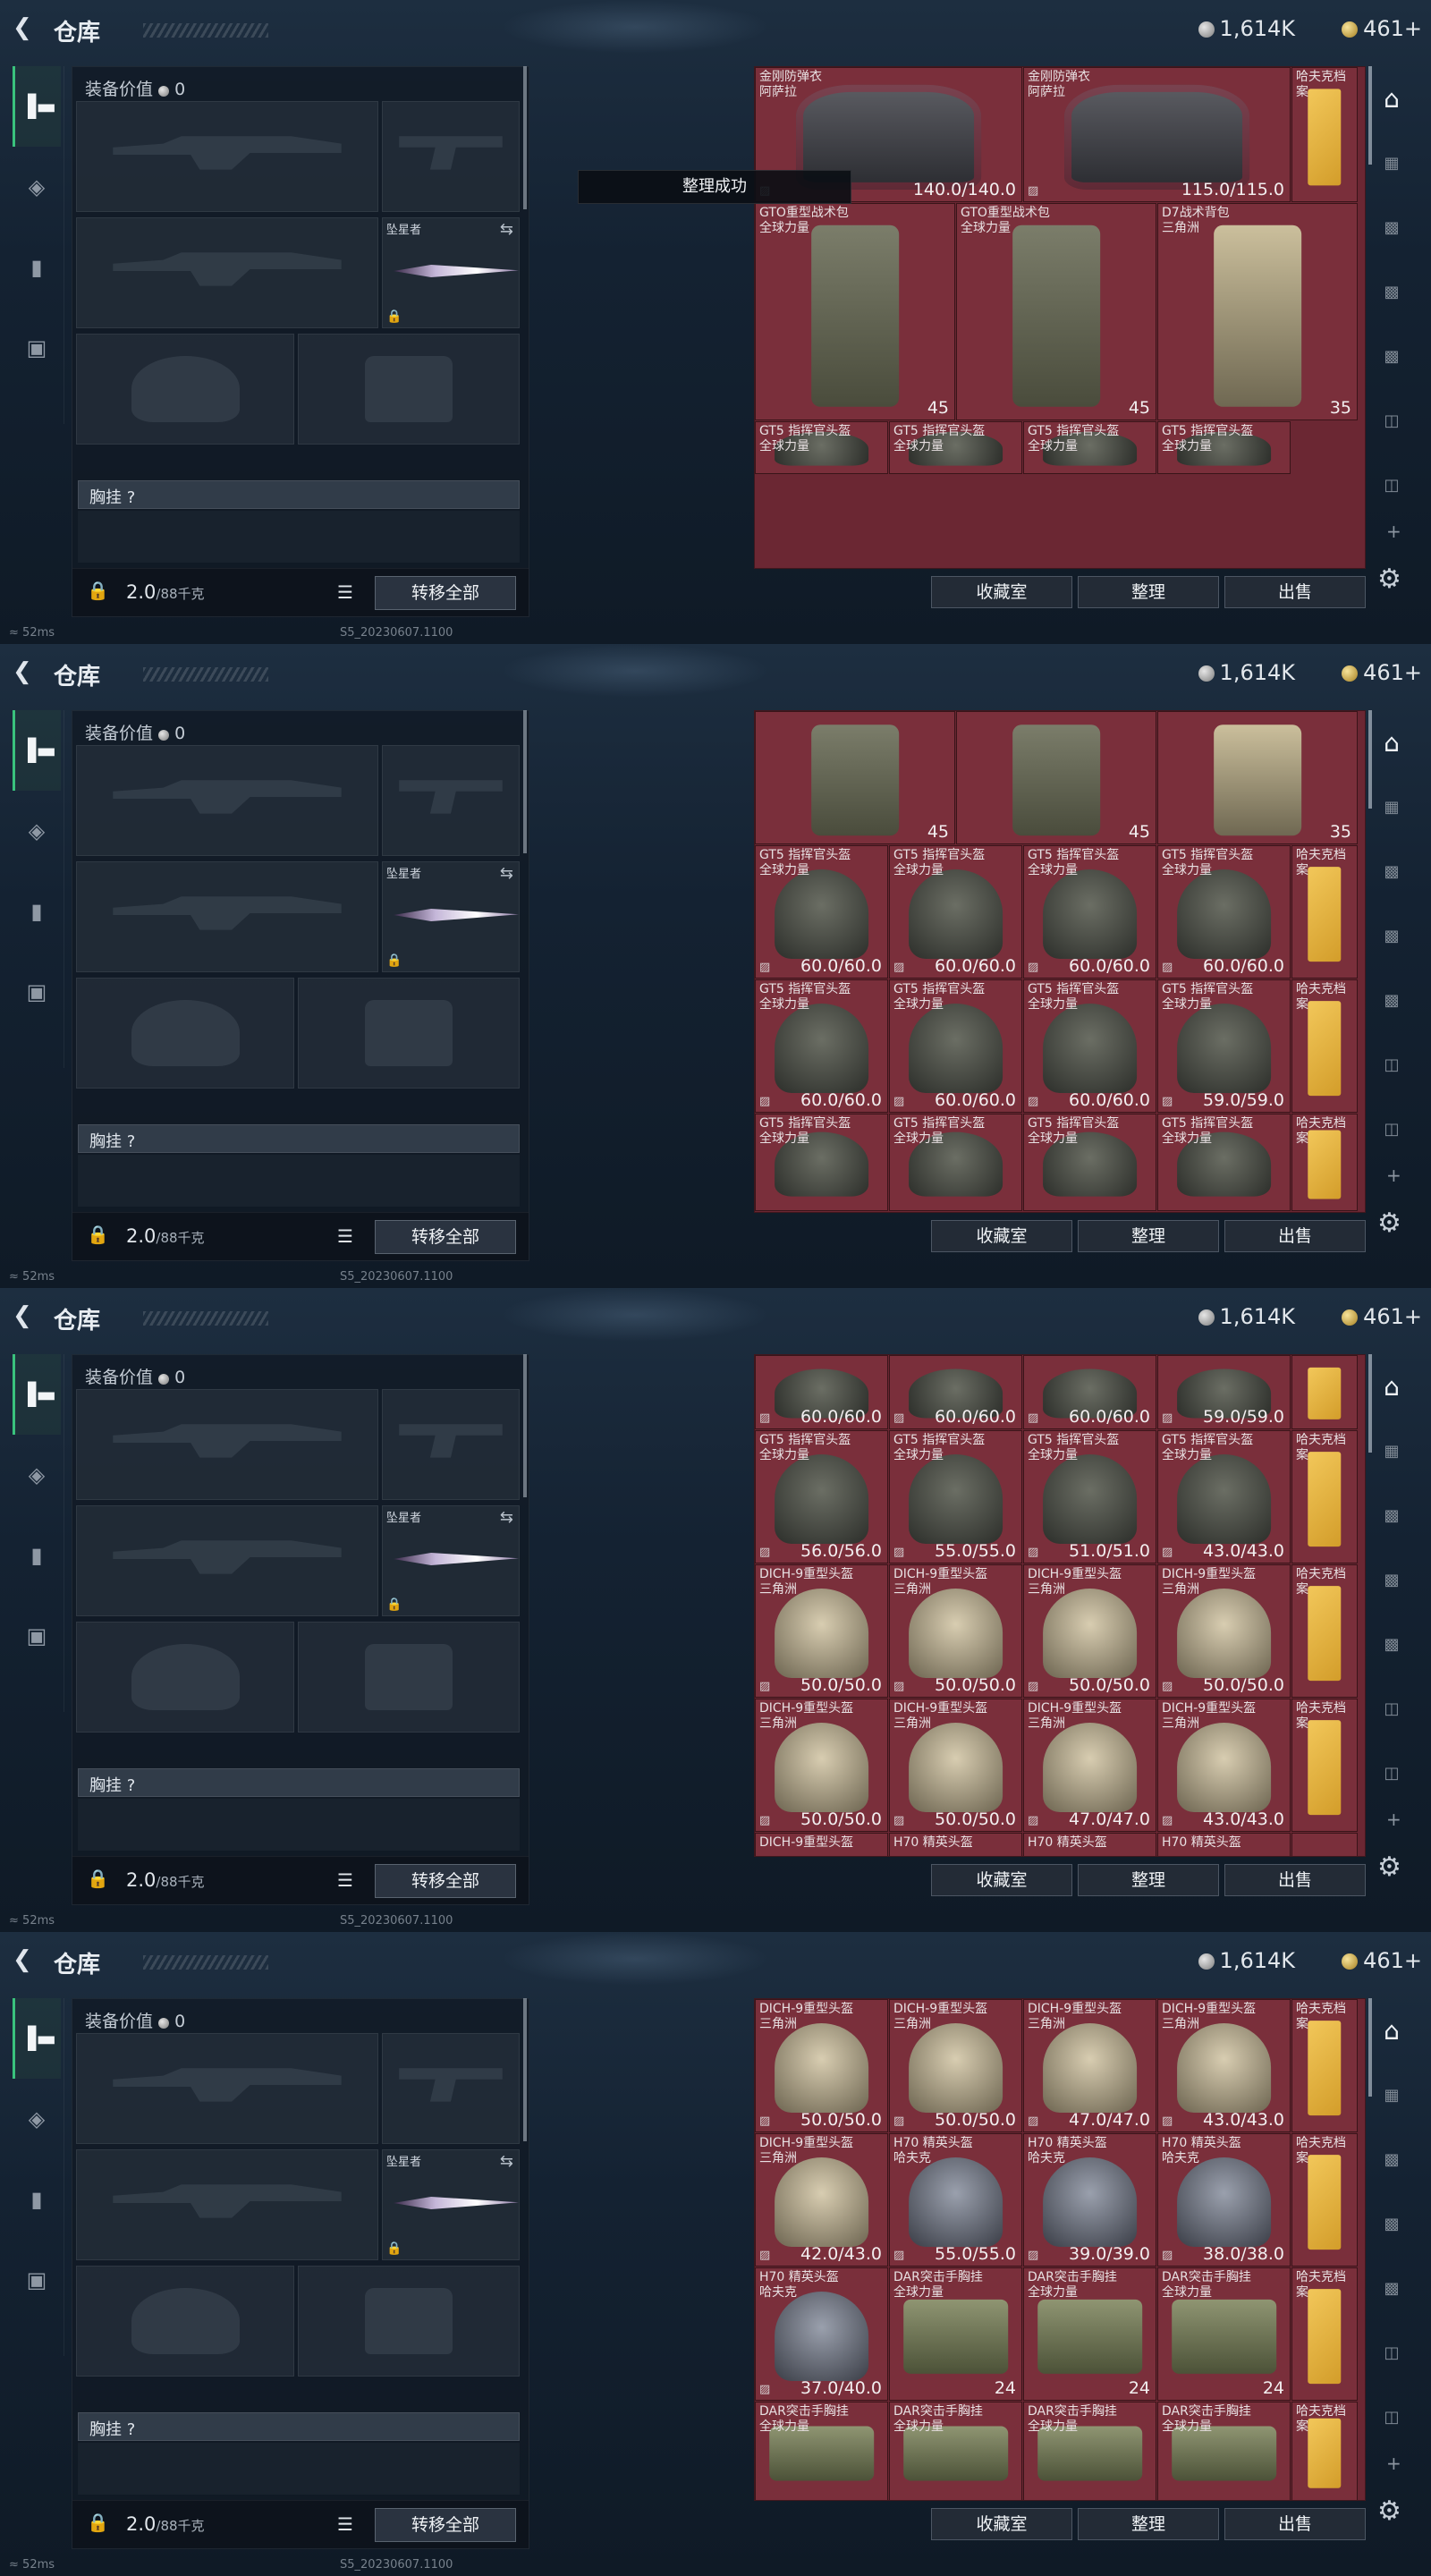  What do you see at coordinates (1002, 2524) in the screenshot?
I see `collection-room-button: 收藏室` at bounding box center [1002, 2524].